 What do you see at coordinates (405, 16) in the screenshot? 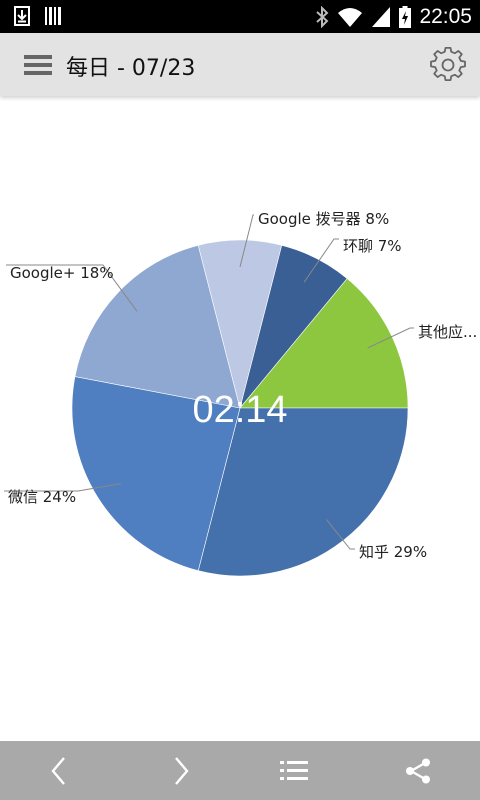
I see `battery-charging-icon` at bounding box center [405, 16].